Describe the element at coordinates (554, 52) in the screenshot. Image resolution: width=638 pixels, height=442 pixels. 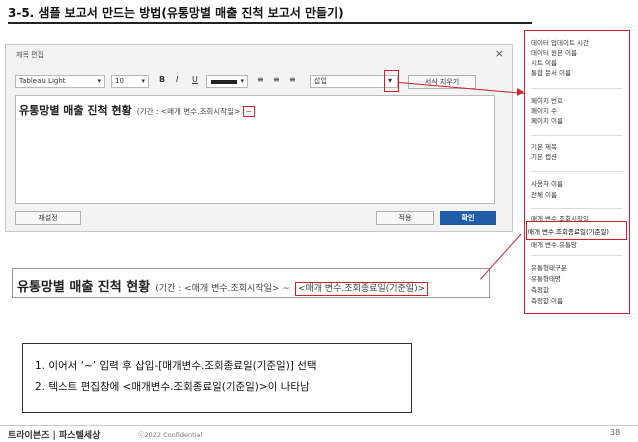
I see `menu-item-data-source-name: 데이터 원본 이름` at that location.